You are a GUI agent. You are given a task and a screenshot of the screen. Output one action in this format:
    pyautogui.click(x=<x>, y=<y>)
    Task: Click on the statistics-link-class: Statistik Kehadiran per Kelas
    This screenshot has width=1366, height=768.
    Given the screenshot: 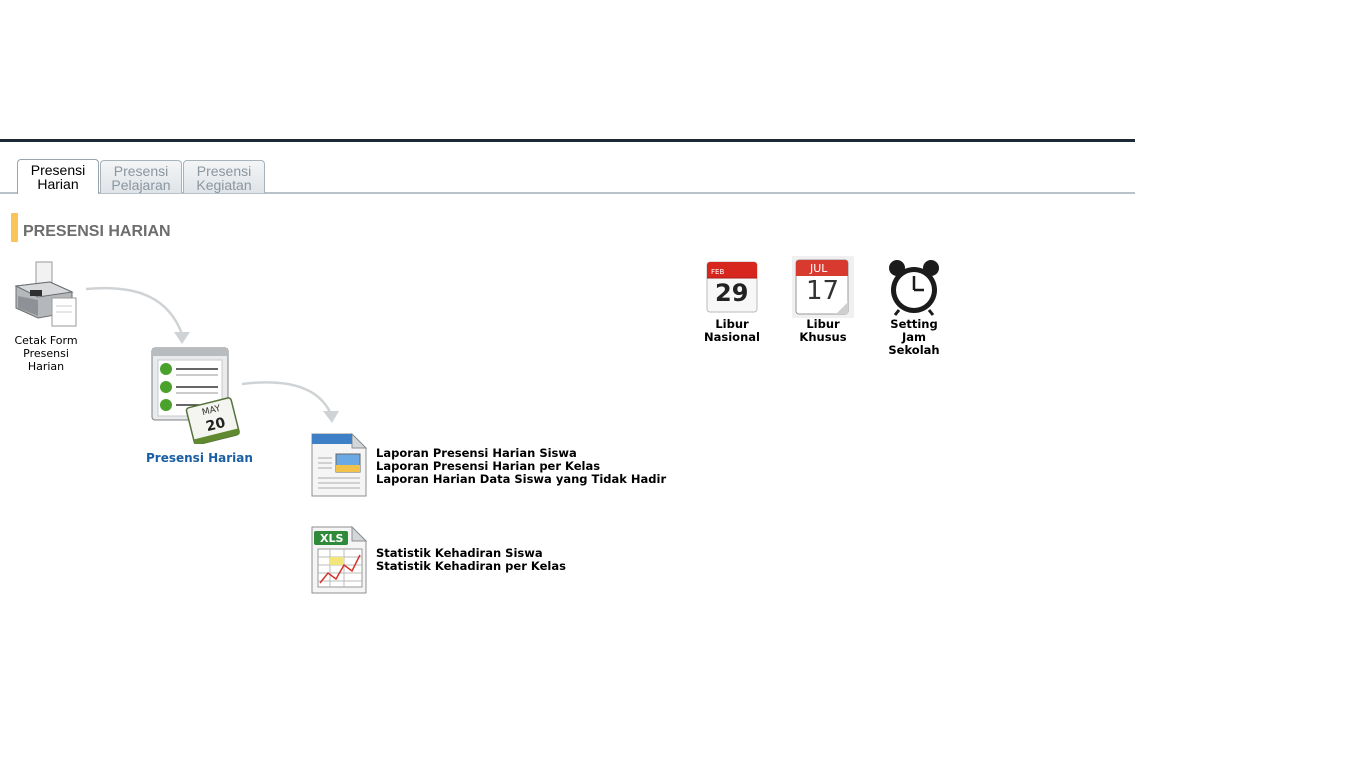 What is the action you would take?
    pyautogui.click(x=471, y=566)
    